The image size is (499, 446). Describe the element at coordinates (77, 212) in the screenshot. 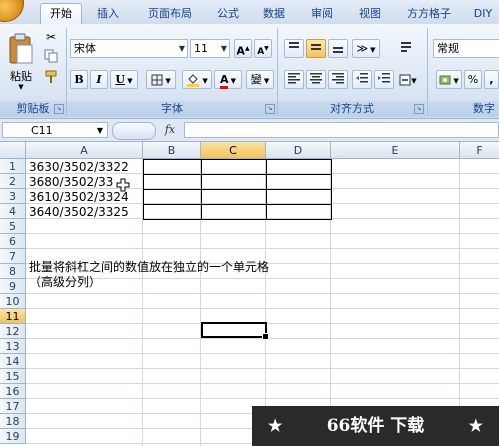

I see `cell-a4: 3640/3502/3325` at that location.